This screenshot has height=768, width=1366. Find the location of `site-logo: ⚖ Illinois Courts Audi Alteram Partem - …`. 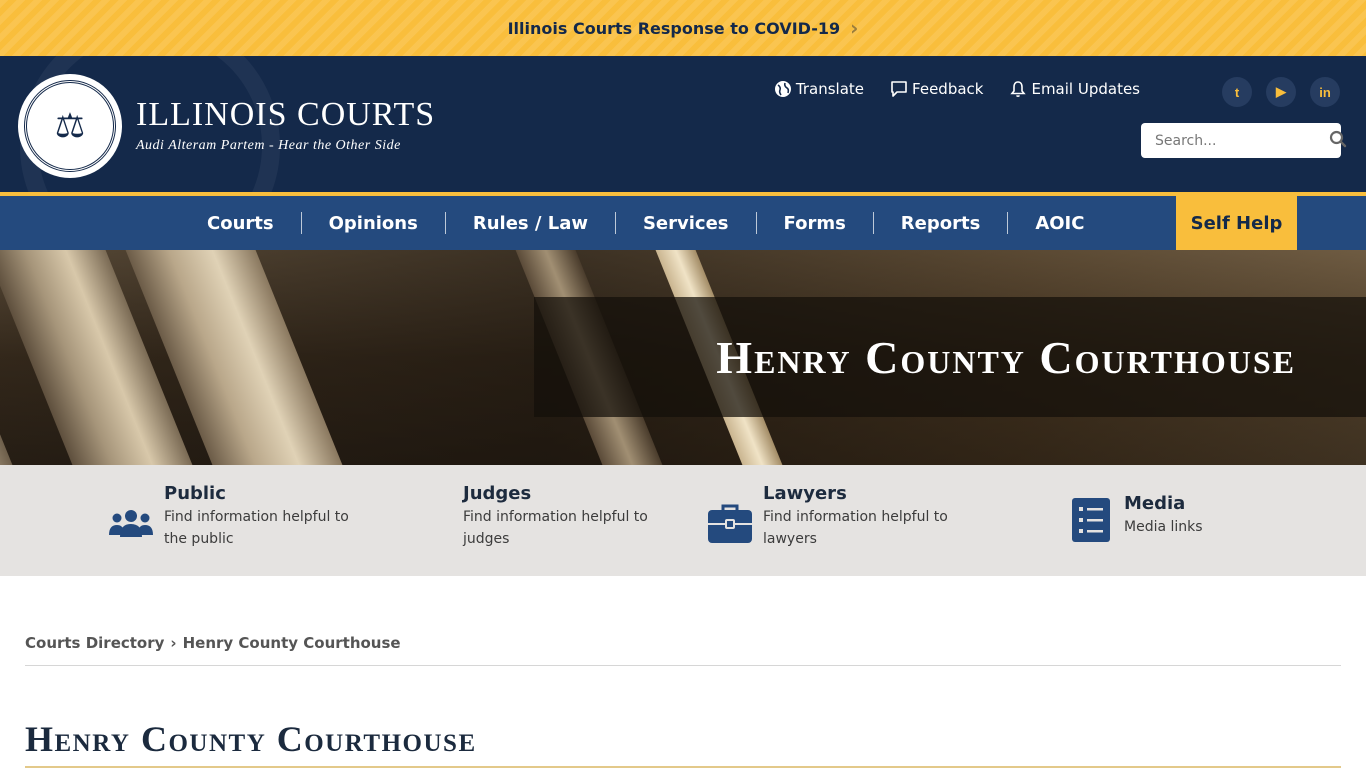

site-logo: ⚖ Illinois Courts Audi Alteram Partem - … is located at coordinates (226, 126).